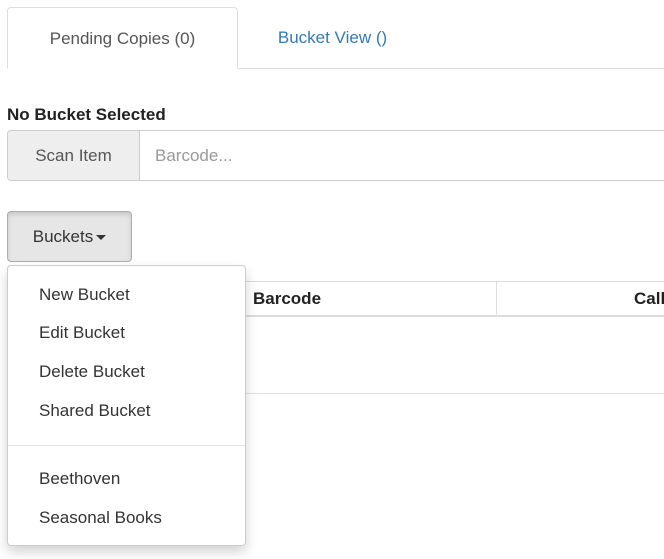  What do you see at coordinates (126, 295) in the screenshot?
I see `menu-item-new-bucket: New Bucket` at bounding box center [126, 295].